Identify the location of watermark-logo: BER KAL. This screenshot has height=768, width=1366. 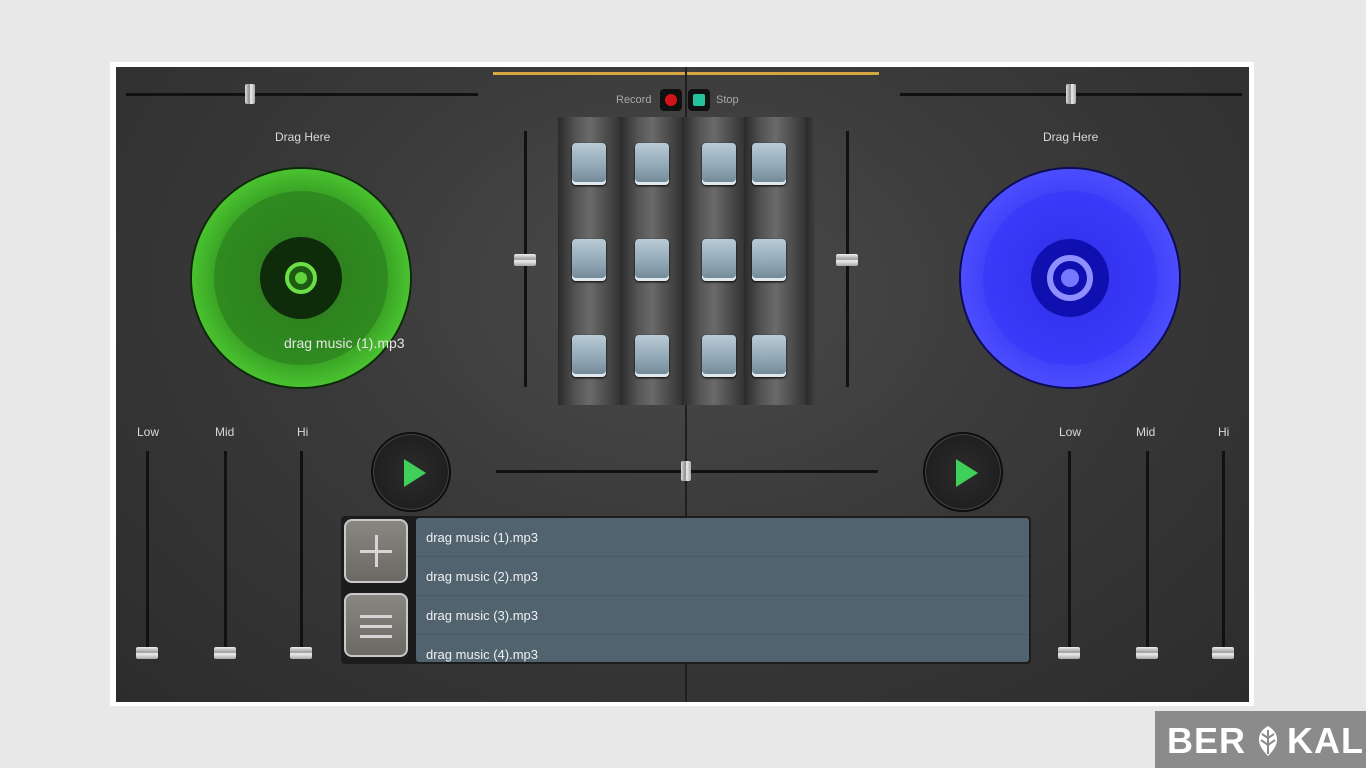
(1260, 739).